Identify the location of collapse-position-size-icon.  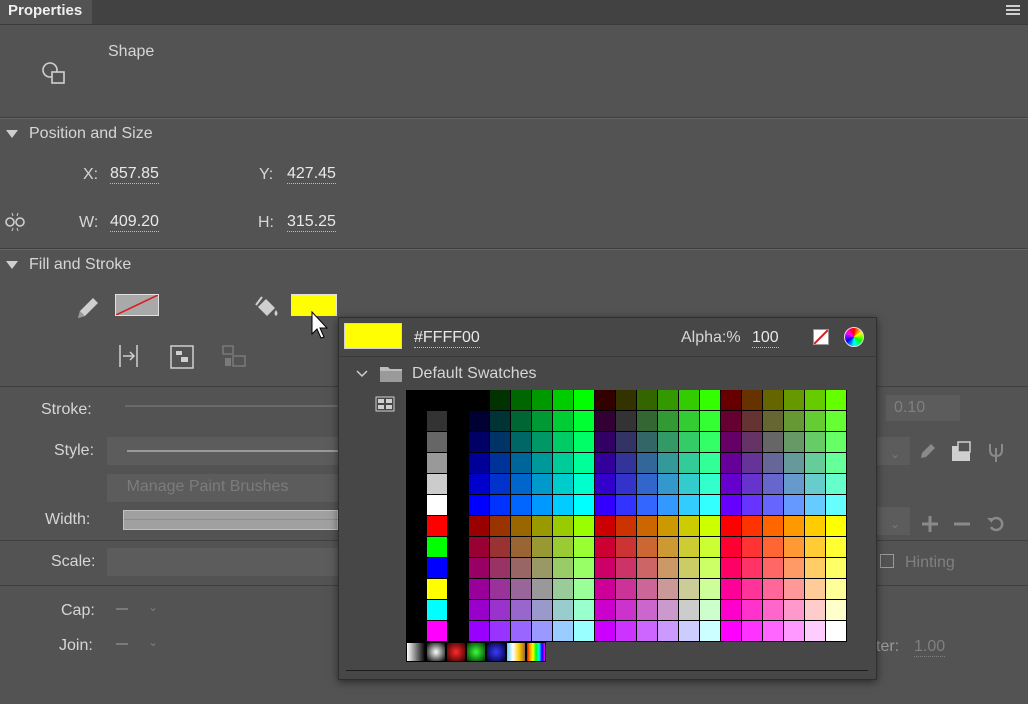
(12, 134).